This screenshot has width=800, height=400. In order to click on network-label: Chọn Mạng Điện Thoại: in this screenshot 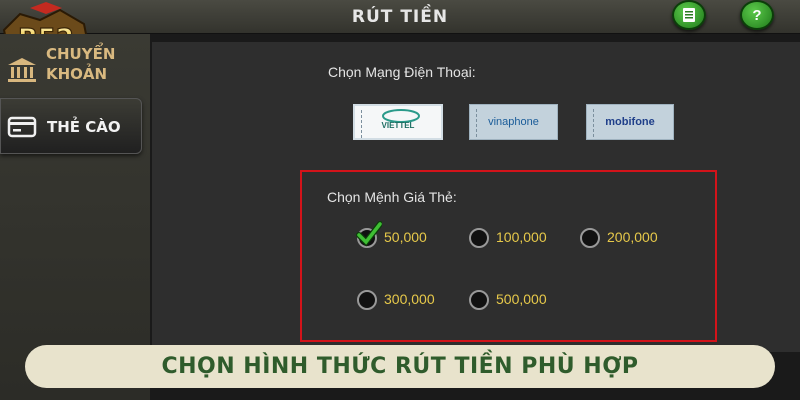, I will do `click(402, 72)`.